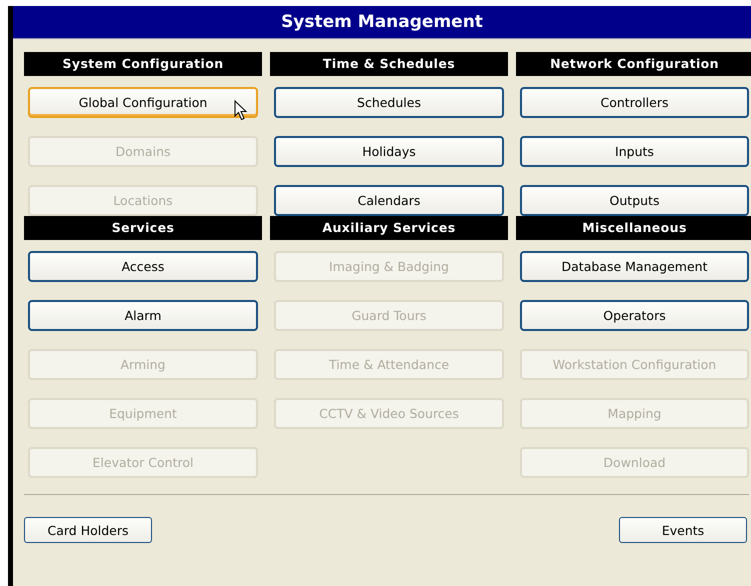  I want to click on menu-button: Calendars, so click(389, 200).